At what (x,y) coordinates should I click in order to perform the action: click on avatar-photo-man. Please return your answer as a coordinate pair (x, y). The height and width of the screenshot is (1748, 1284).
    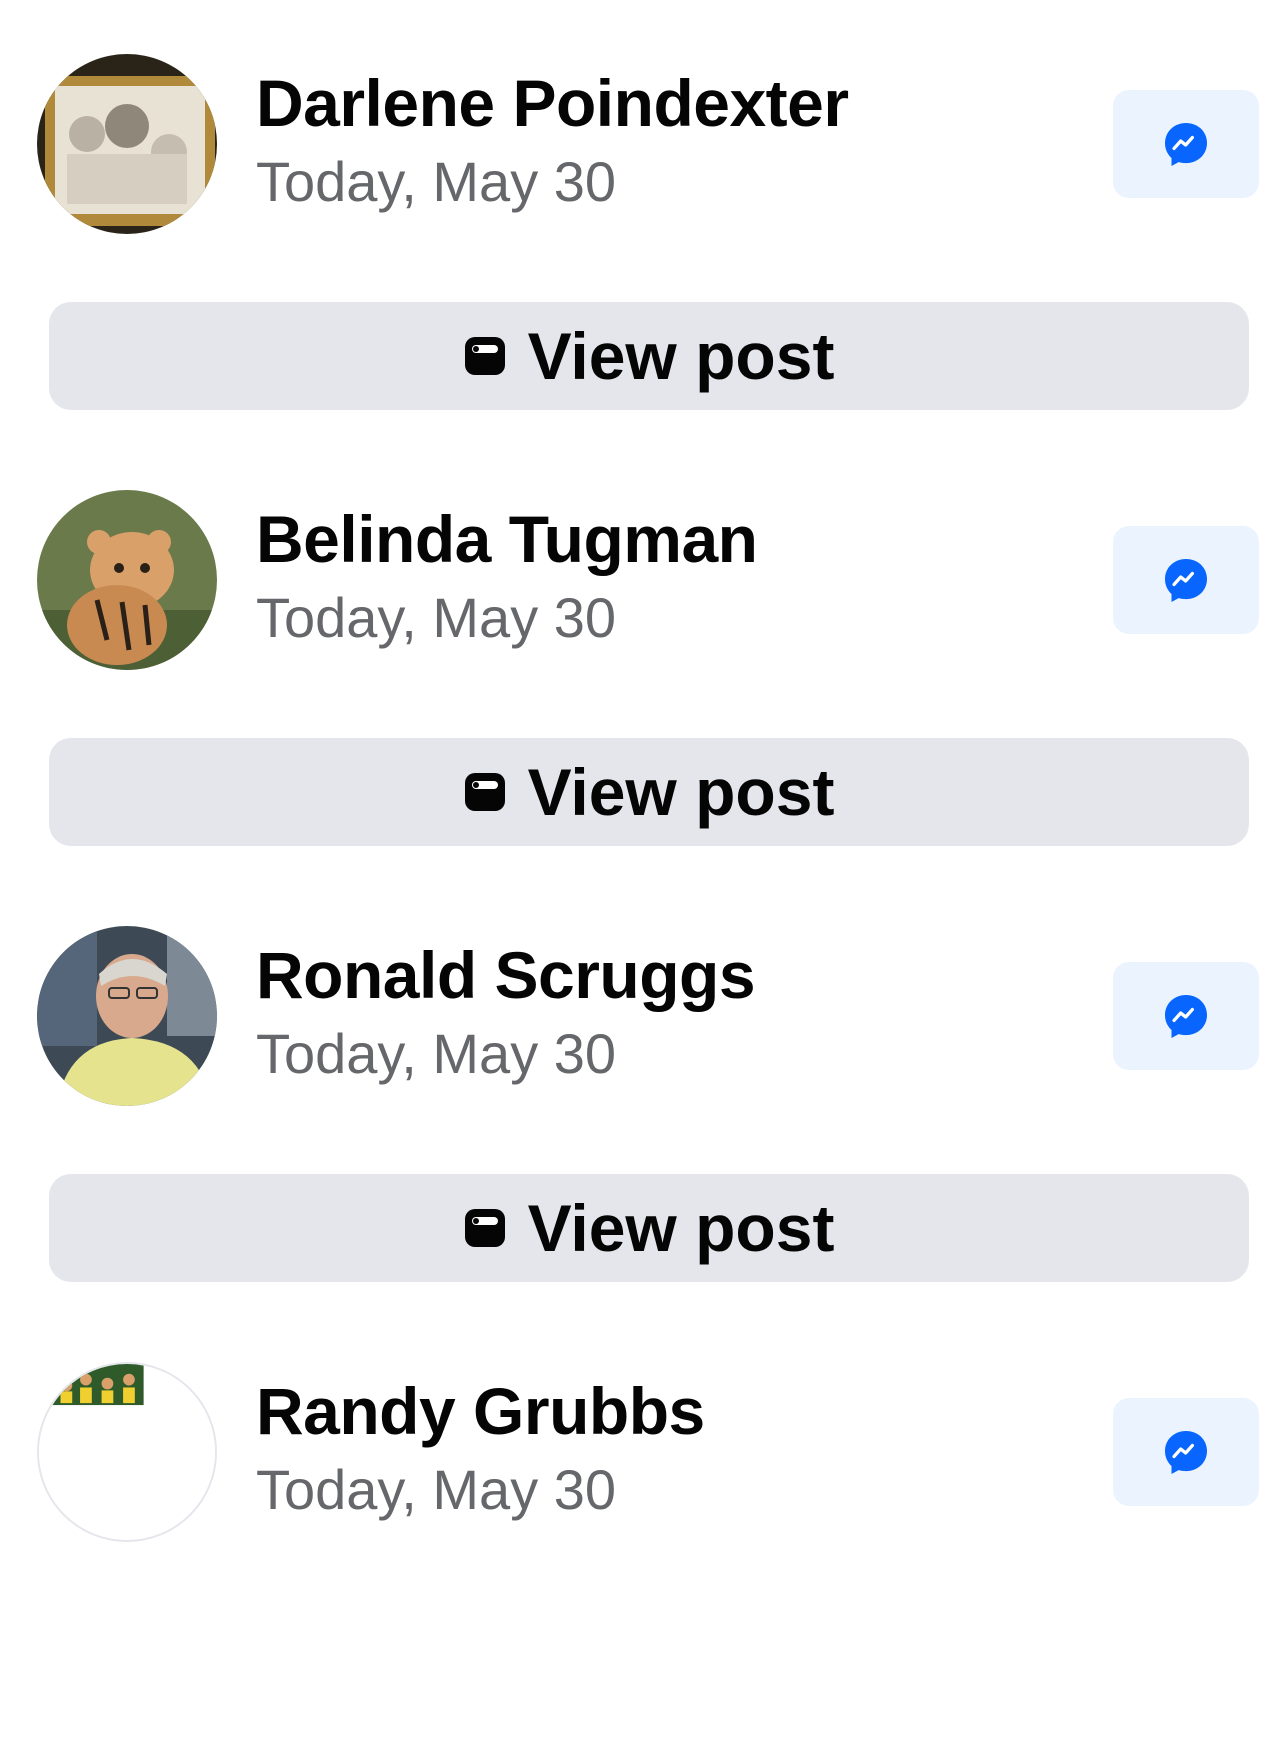
    Looking at the image, I should click on (127, 1016).